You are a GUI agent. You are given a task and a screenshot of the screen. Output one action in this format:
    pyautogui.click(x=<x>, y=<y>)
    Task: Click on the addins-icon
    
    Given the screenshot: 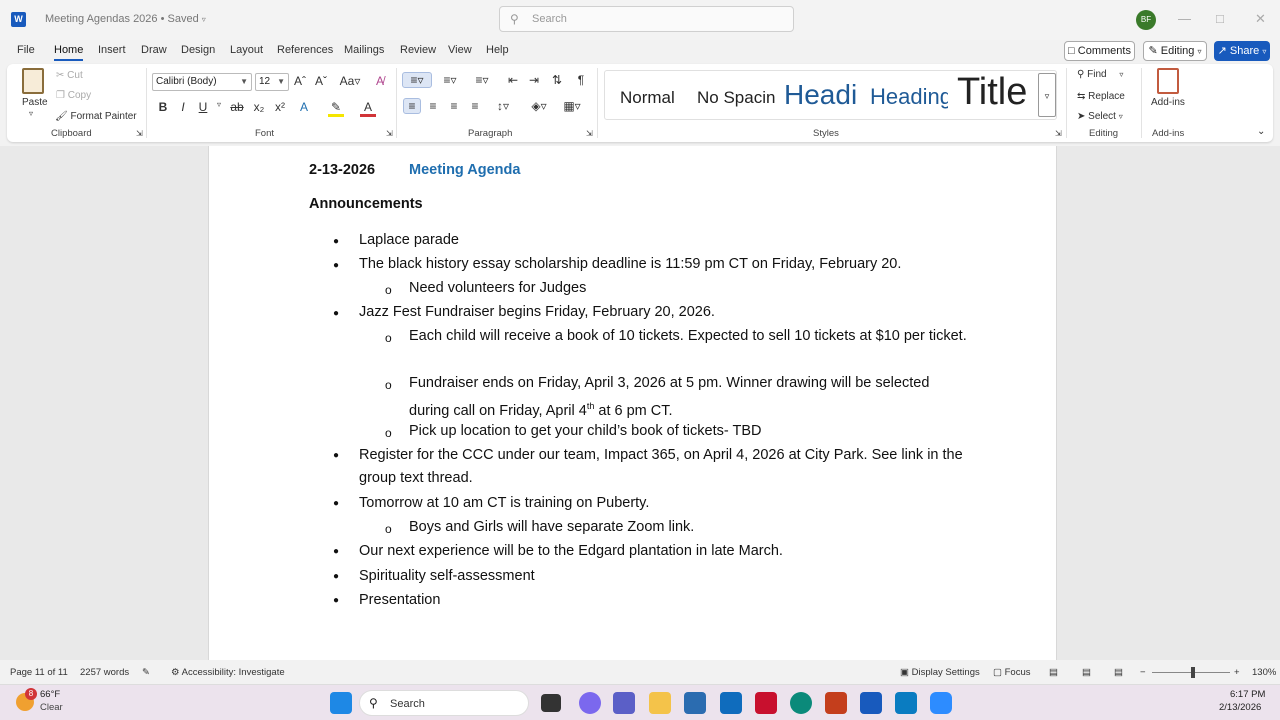 What is the action you would take?
    pyautogui.click(x=1168, y=81)
    